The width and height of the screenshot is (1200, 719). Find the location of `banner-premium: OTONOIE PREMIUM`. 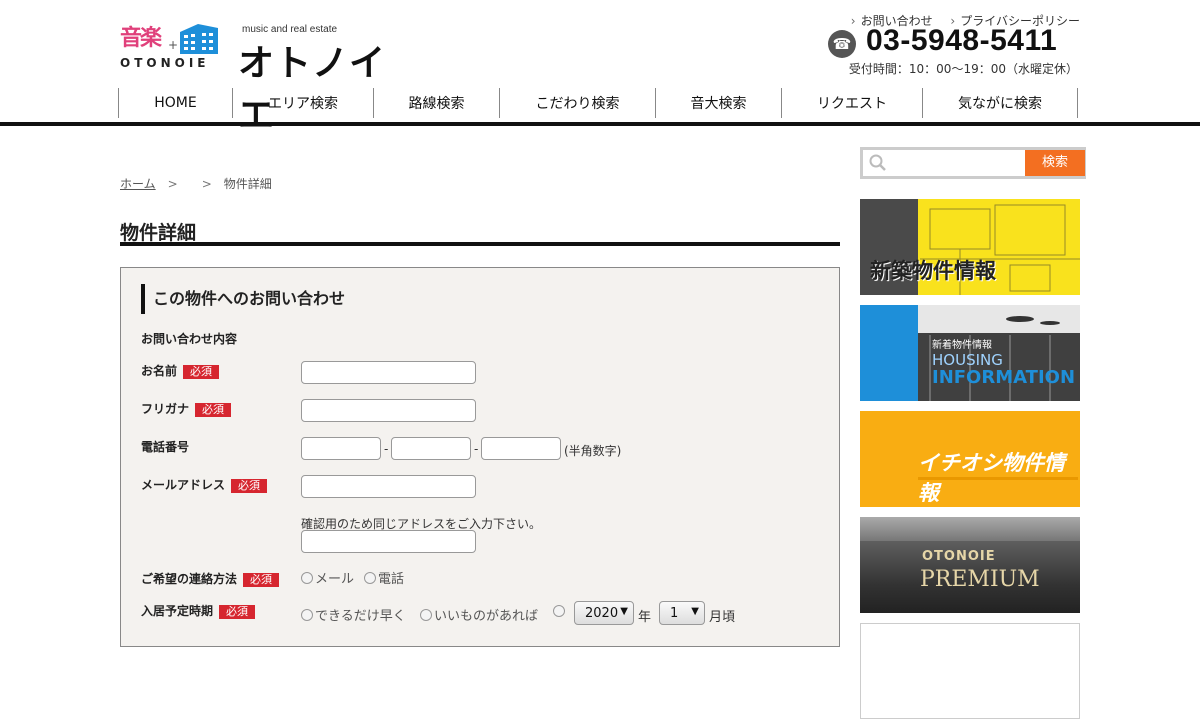

banner-premium: OTONOIE PREMIUM is located at coordinates (970, 565).